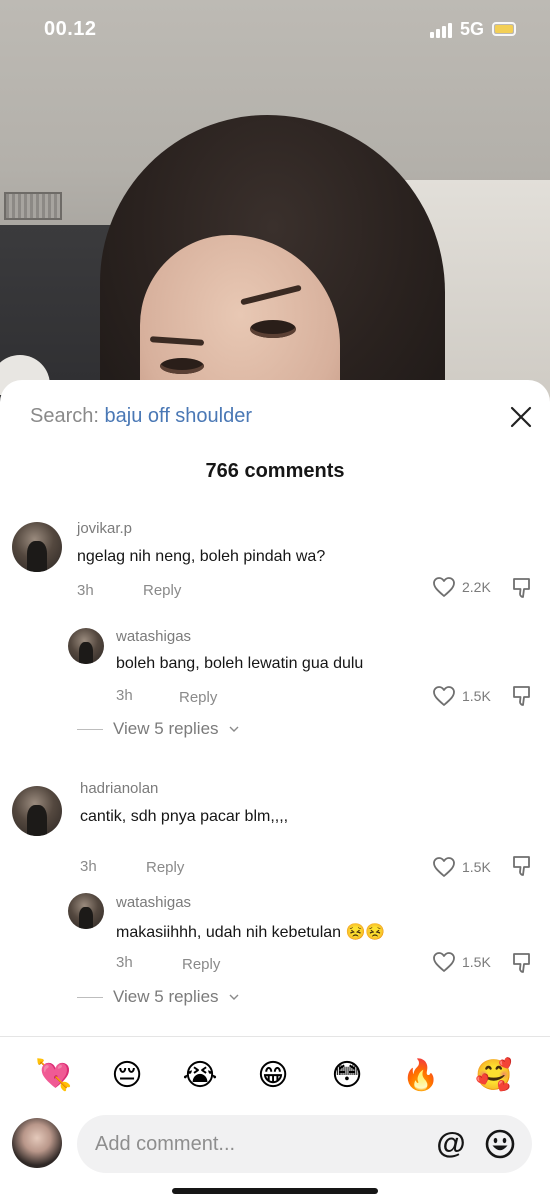 The image size is (550, 1200). I want to click on like-count: 2.2K, so click(476, 587).